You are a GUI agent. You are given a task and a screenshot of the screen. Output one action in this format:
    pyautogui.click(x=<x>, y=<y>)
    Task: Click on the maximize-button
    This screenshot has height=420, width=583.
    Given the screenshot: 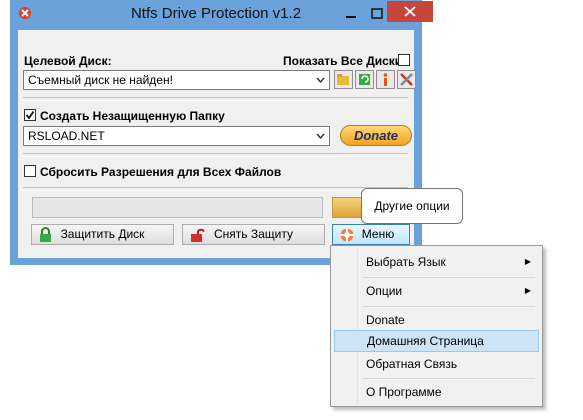 What is the action you would take?
    pyautogui.click(x=377, y=14)
    